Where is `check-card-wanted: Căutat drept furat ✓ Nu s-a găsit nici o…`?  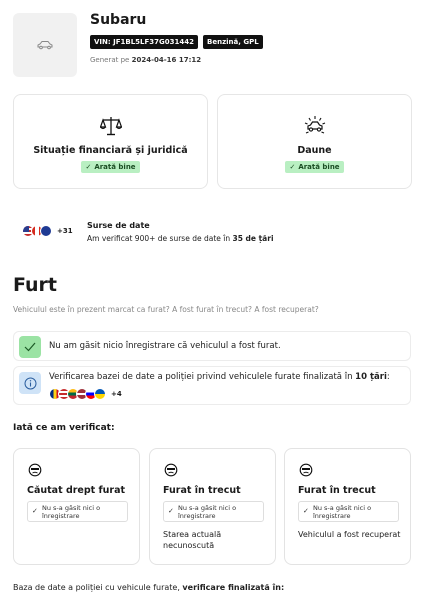
check-card-wanted: Căutat drept furat ✓ Nu s-a găsit nici o… is located at coordinates (76, 506).